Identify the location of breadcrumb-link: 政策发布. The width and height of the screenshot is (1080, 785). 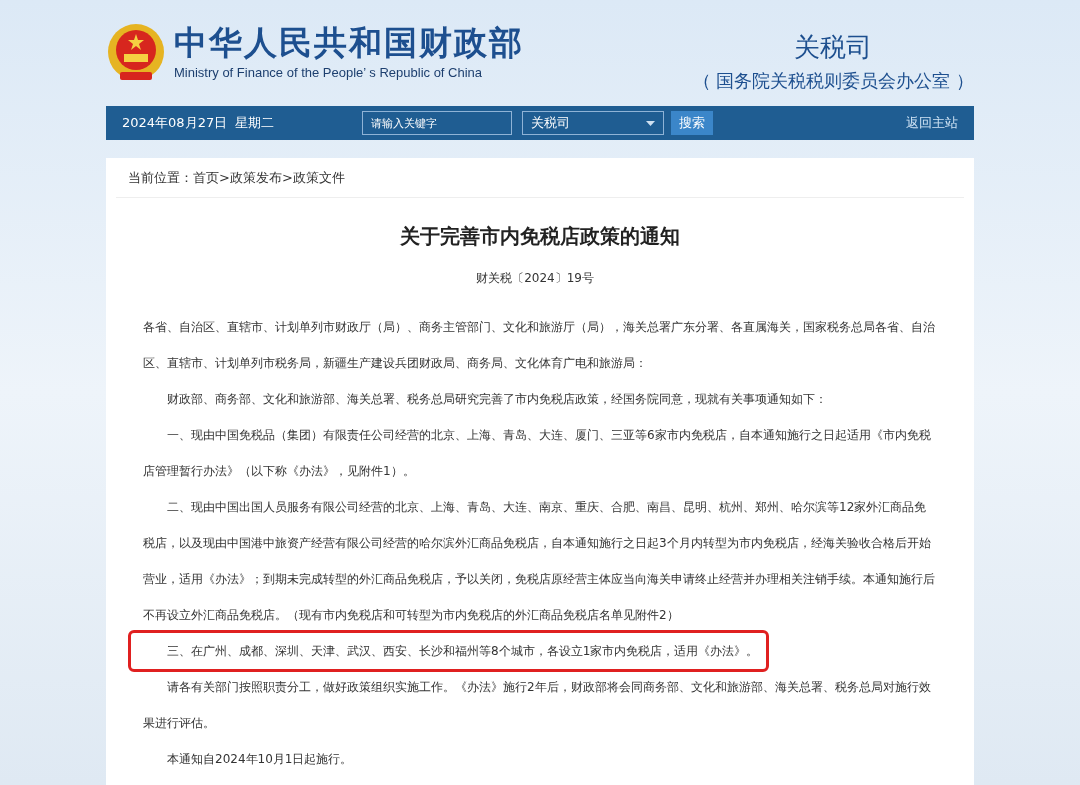
(255, 177).